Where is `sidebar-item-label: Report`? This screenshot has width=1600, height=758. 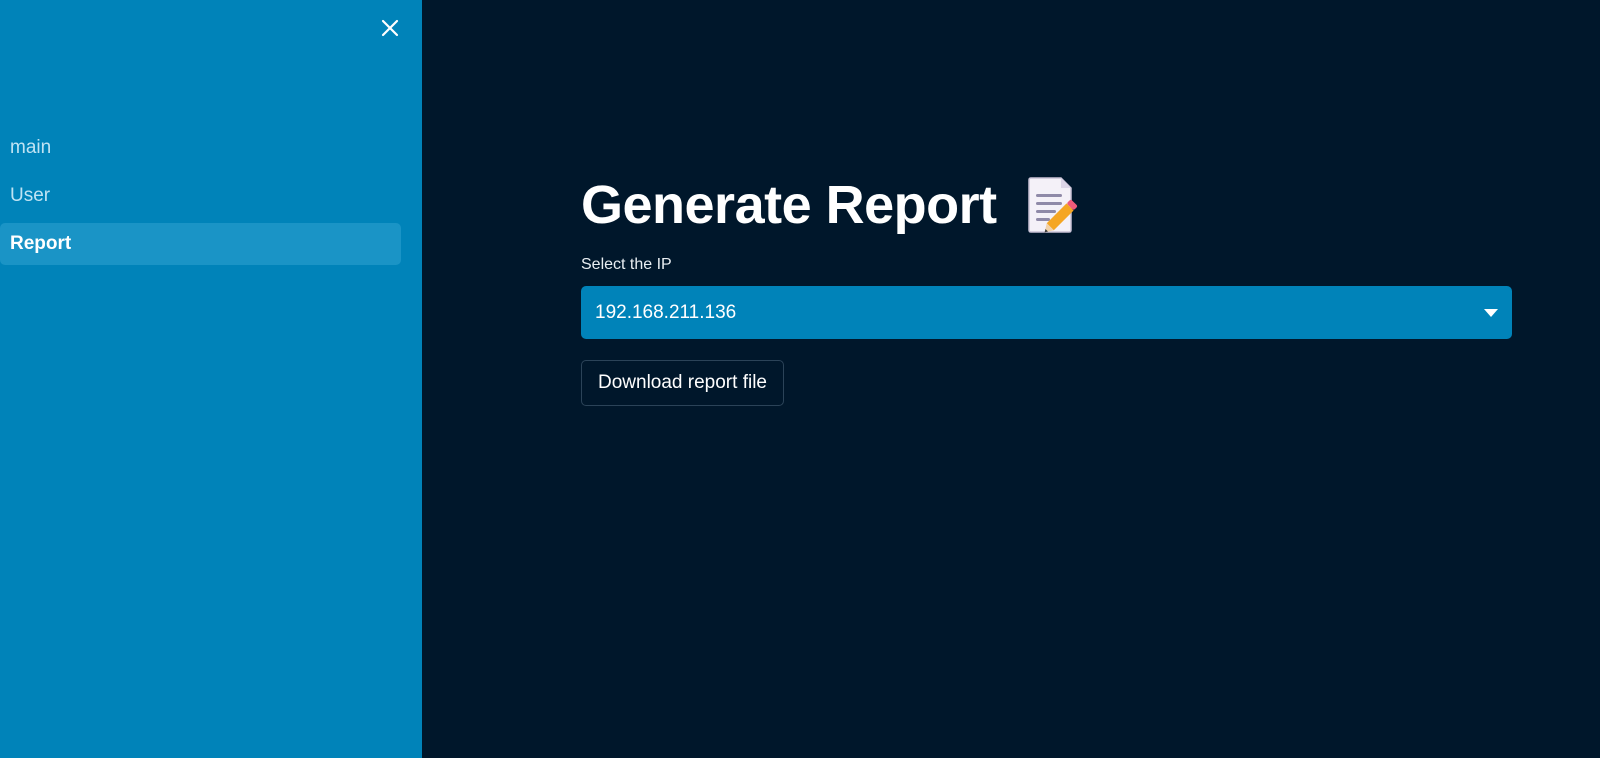 sidebar-item-label: Report is located at coordinates (41, 243).